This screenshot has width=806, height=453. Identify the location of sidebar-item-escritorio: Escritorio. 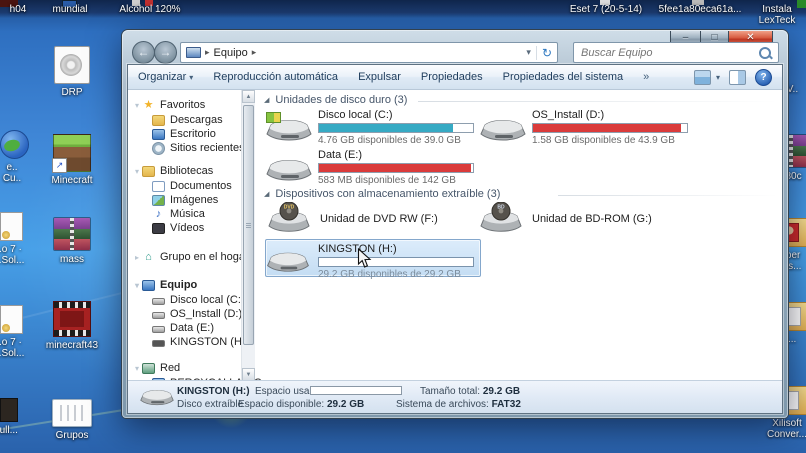
(184, 134).